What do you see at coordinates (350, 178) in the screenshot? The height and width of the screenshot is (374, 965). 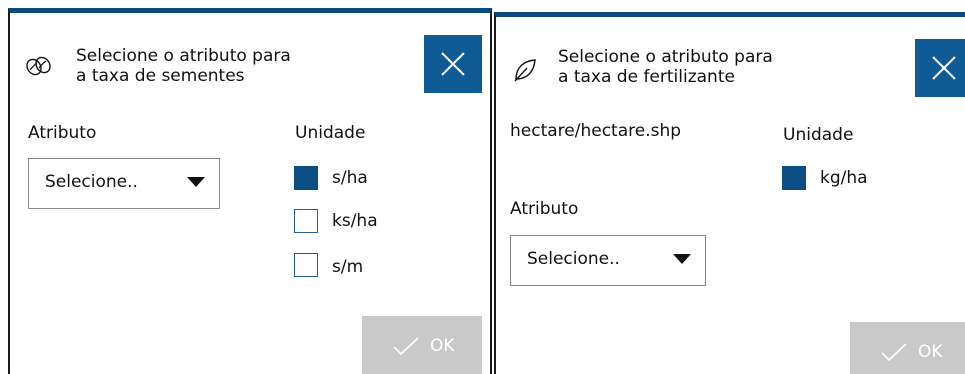 I see `unit-label-s-ha: s/ha` at bounding box center [350, 178].